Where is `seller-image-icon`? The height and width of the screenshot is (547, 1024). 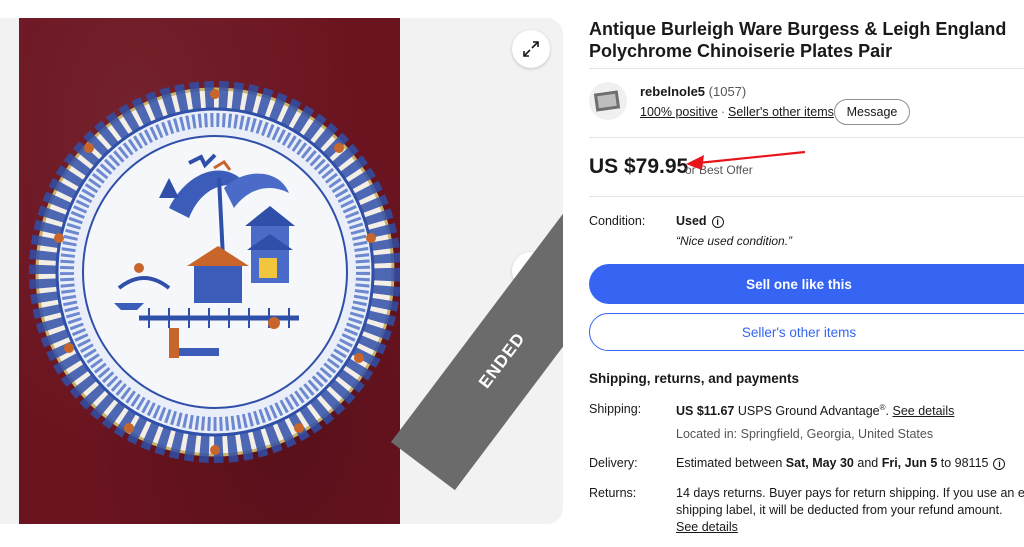 seller-image-icon is located at coordinates (607, 101).